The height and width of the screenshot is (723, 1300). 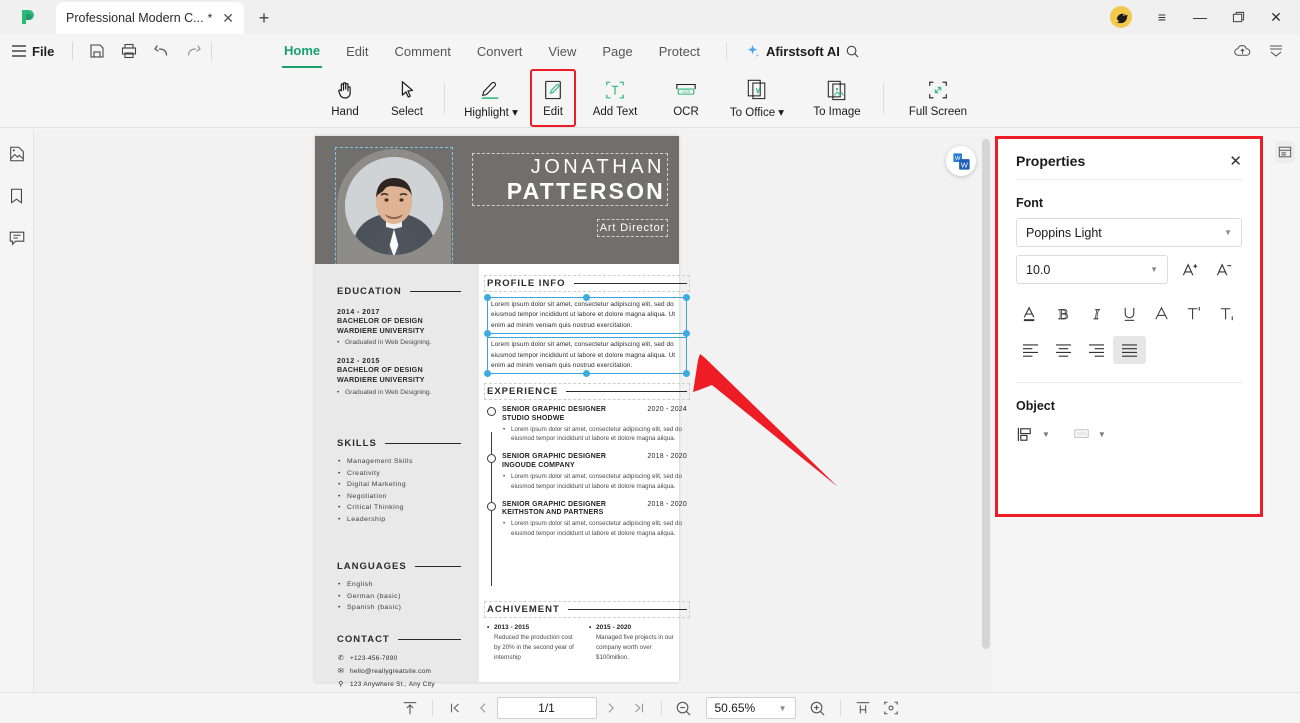 I want to click on vertical-scrollbar, so click(x=986, y=411).